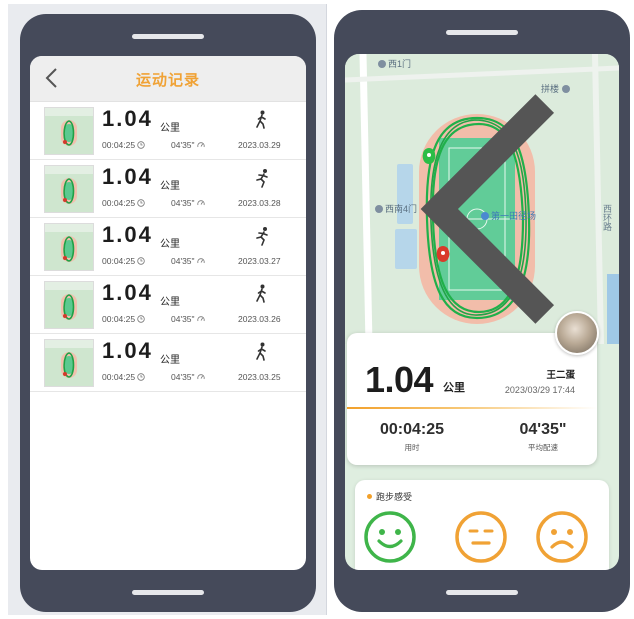 Image resolution: width=634 pixels, height=619 pixels. What do you see at coordinates (401, 209) in the screenshot?
I see `poi-text: 西南4门` at bounding box center [401, 209].